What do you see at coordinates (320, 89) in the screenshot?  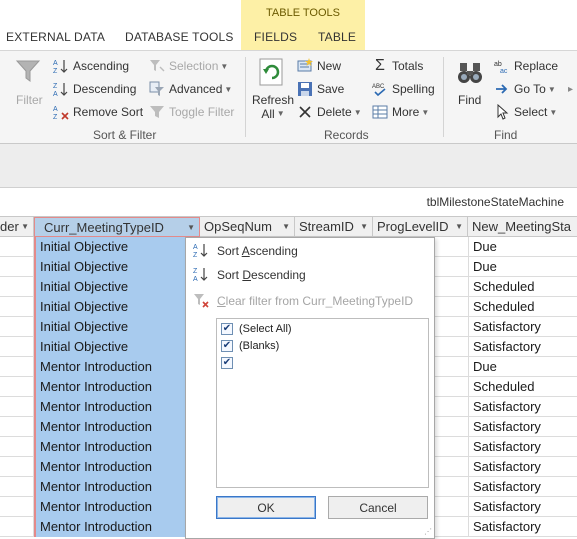 I see `save-record-button: Save` at bounding box center [320, 89].